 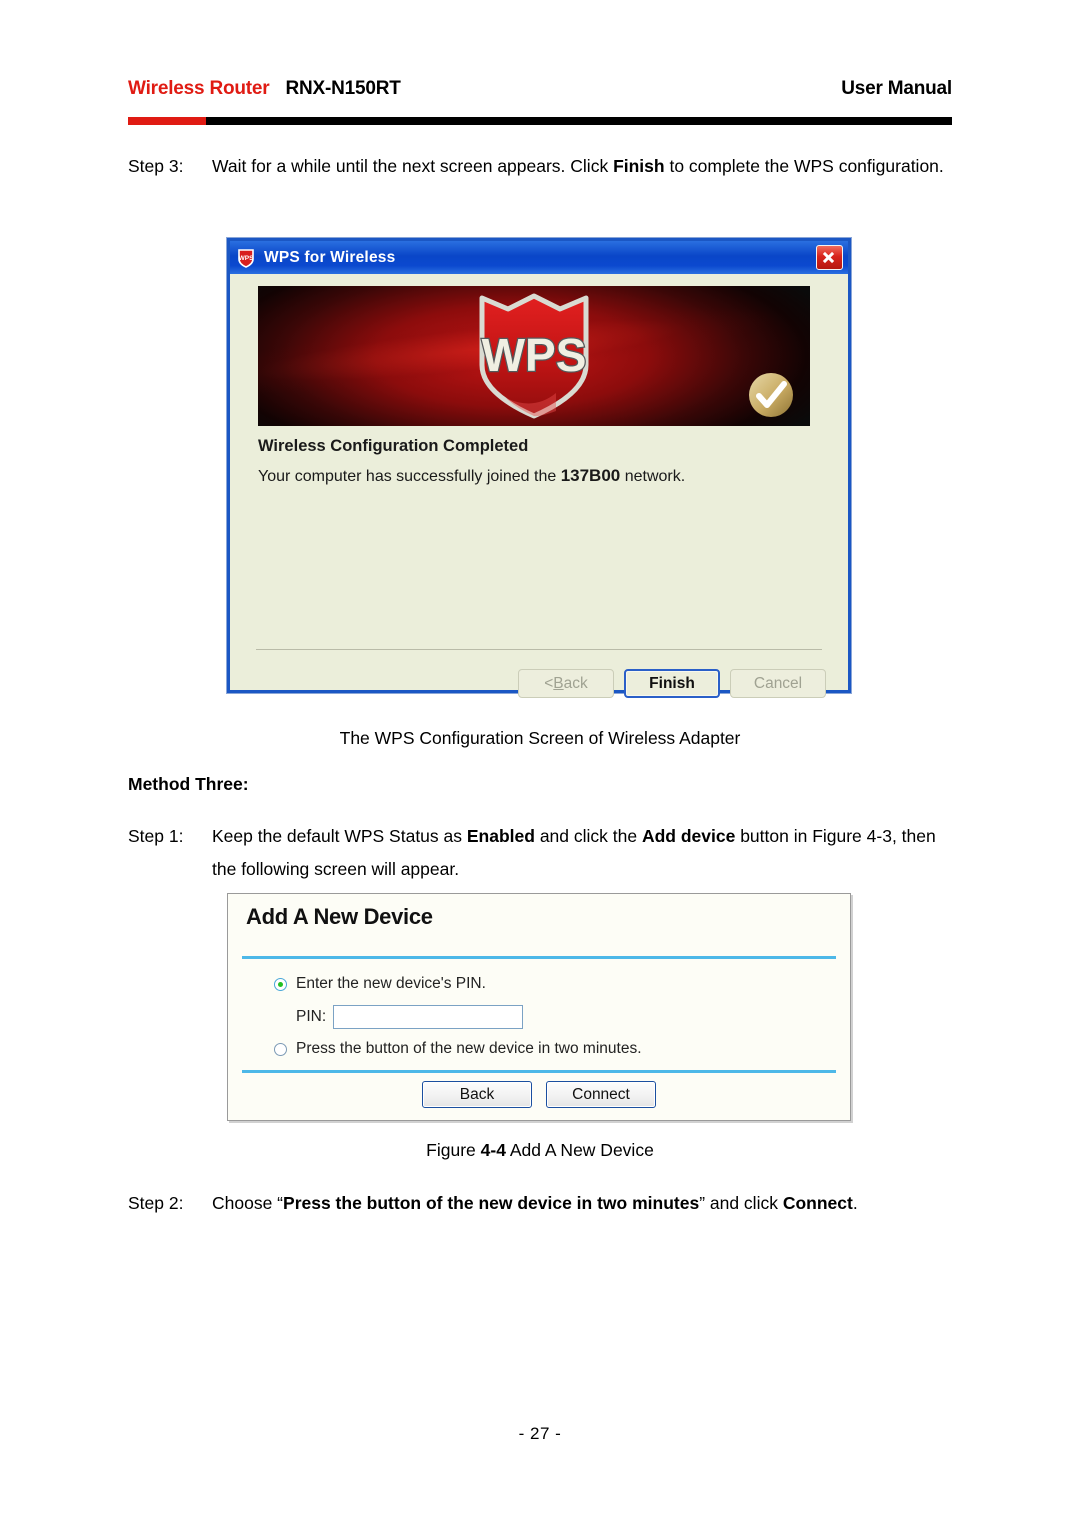 I want to click on step-1-bold-add-device: Add device, so click(x=688, y=836).